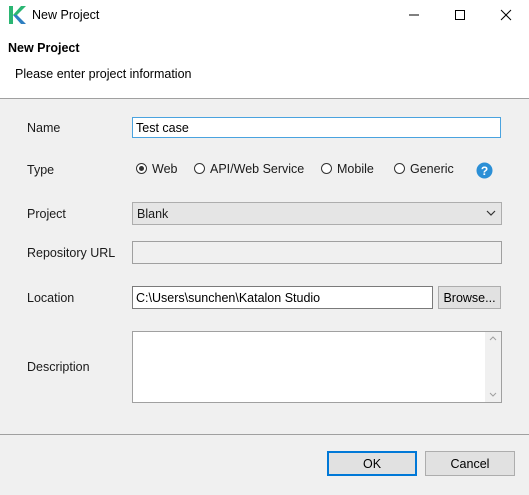 This screenshot has height=495, width=529. What do you see at coordinates (355, 169) in the screenshot?
I see `radio-mobile-label: Mobile` at bounding box center [355, 169].